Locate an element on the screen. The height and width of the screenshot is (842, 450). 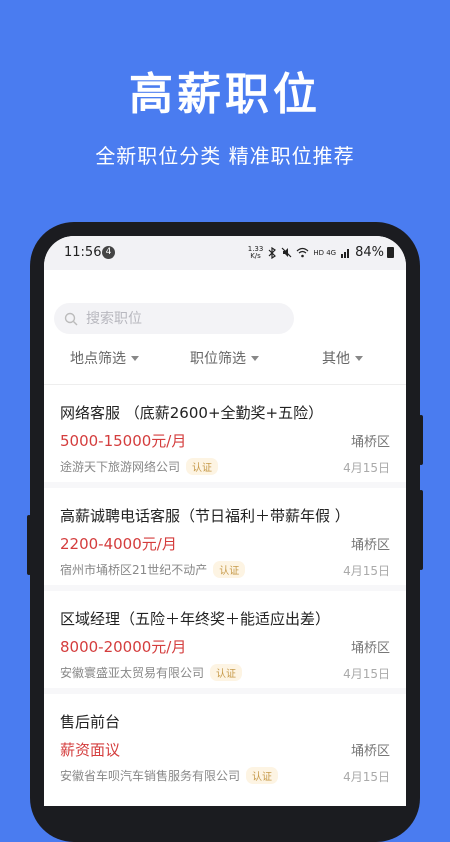
company-name: 安徽省车呗汽车销售服务有限公司 is located at coordinates (150, 776).